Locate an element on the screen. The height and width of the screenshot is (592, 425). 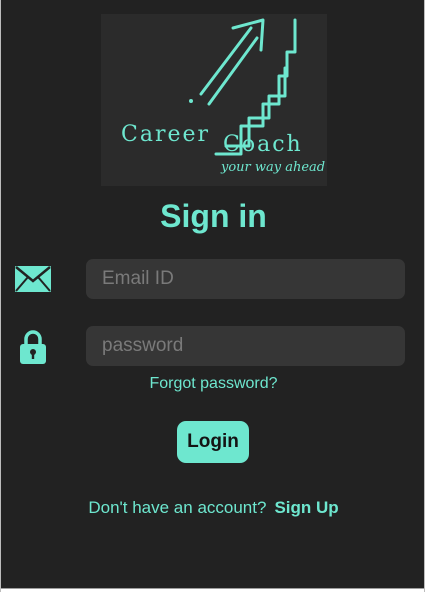
page-title: Sign in is located at coordinates (213, 216).